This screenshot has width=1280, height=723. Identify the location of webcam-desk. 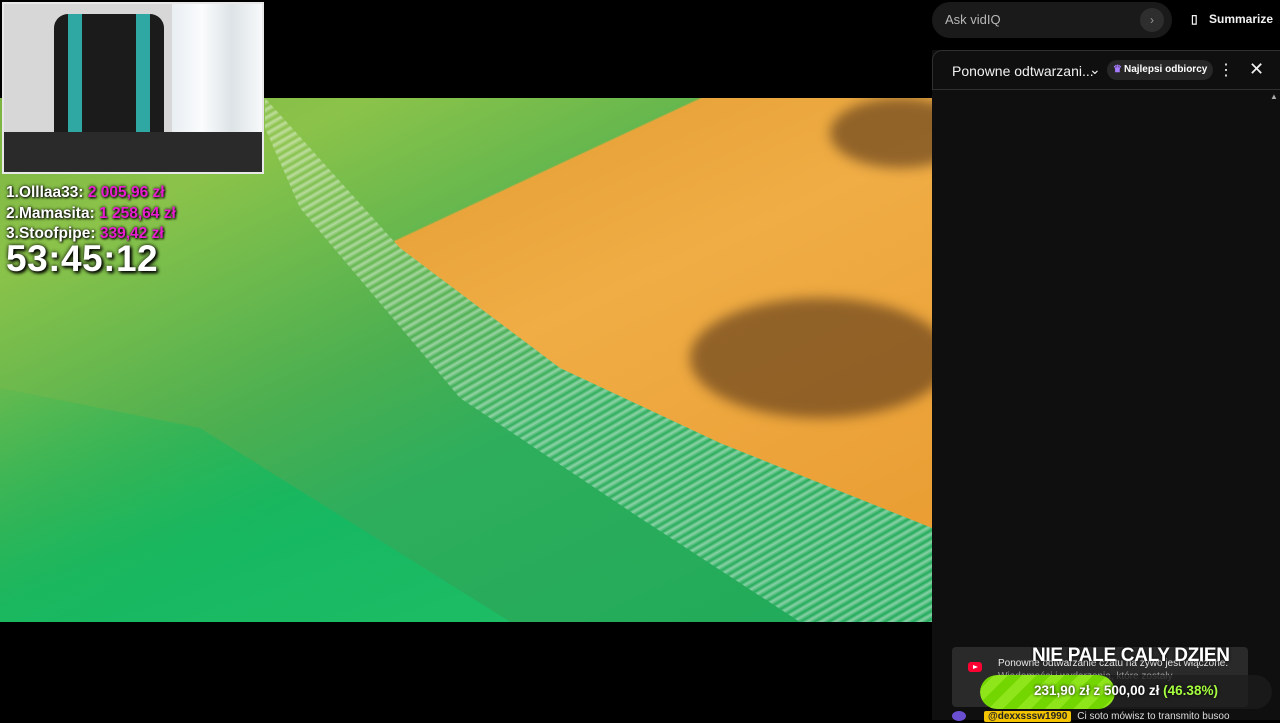
(133, 152).